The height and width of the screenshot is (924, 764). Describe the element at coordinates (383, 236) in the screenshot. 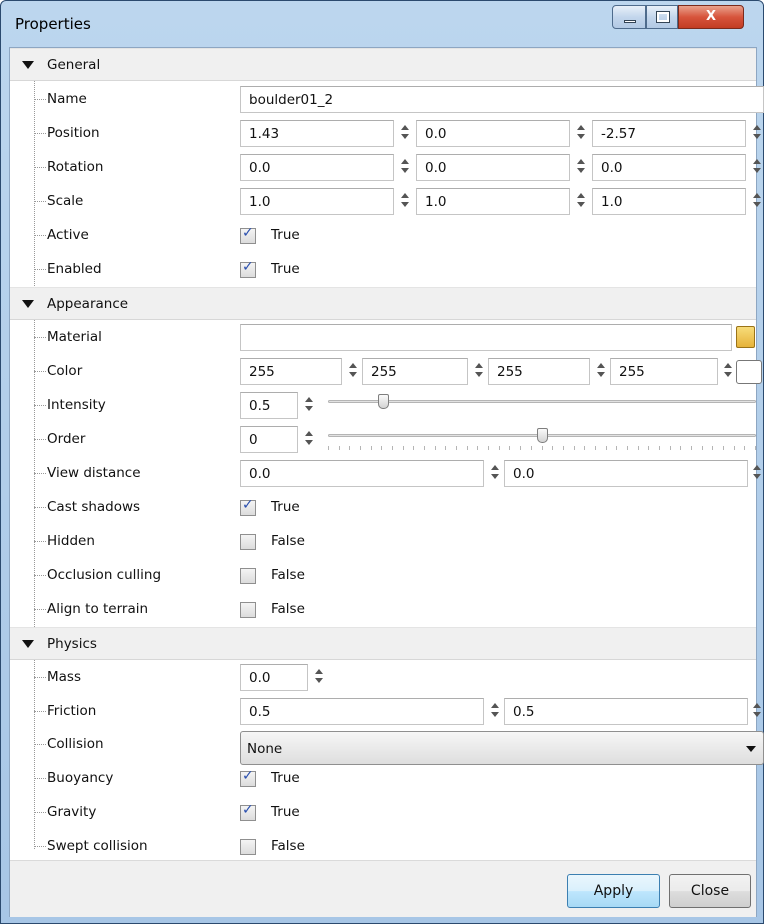

I see `property-row-active: Active ✓ True` at that location.